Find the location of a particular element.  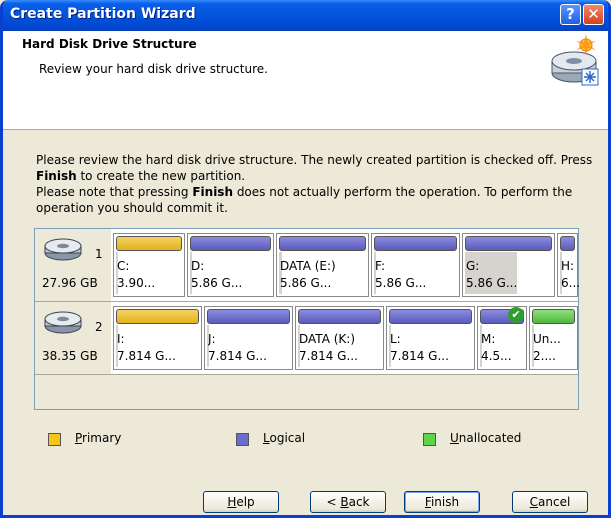

disk-number: 1 is located at coordinates (99, 254).